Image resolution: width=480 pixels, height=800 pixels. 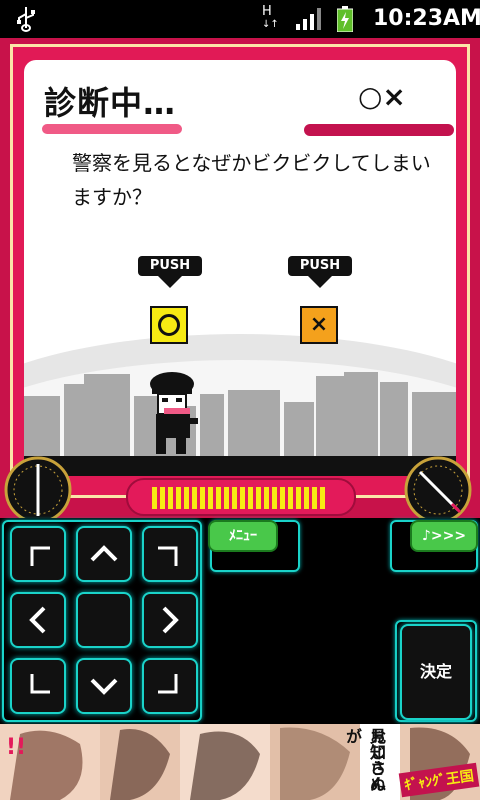 I want to click on circle-icon, so click(x=169, y=325).